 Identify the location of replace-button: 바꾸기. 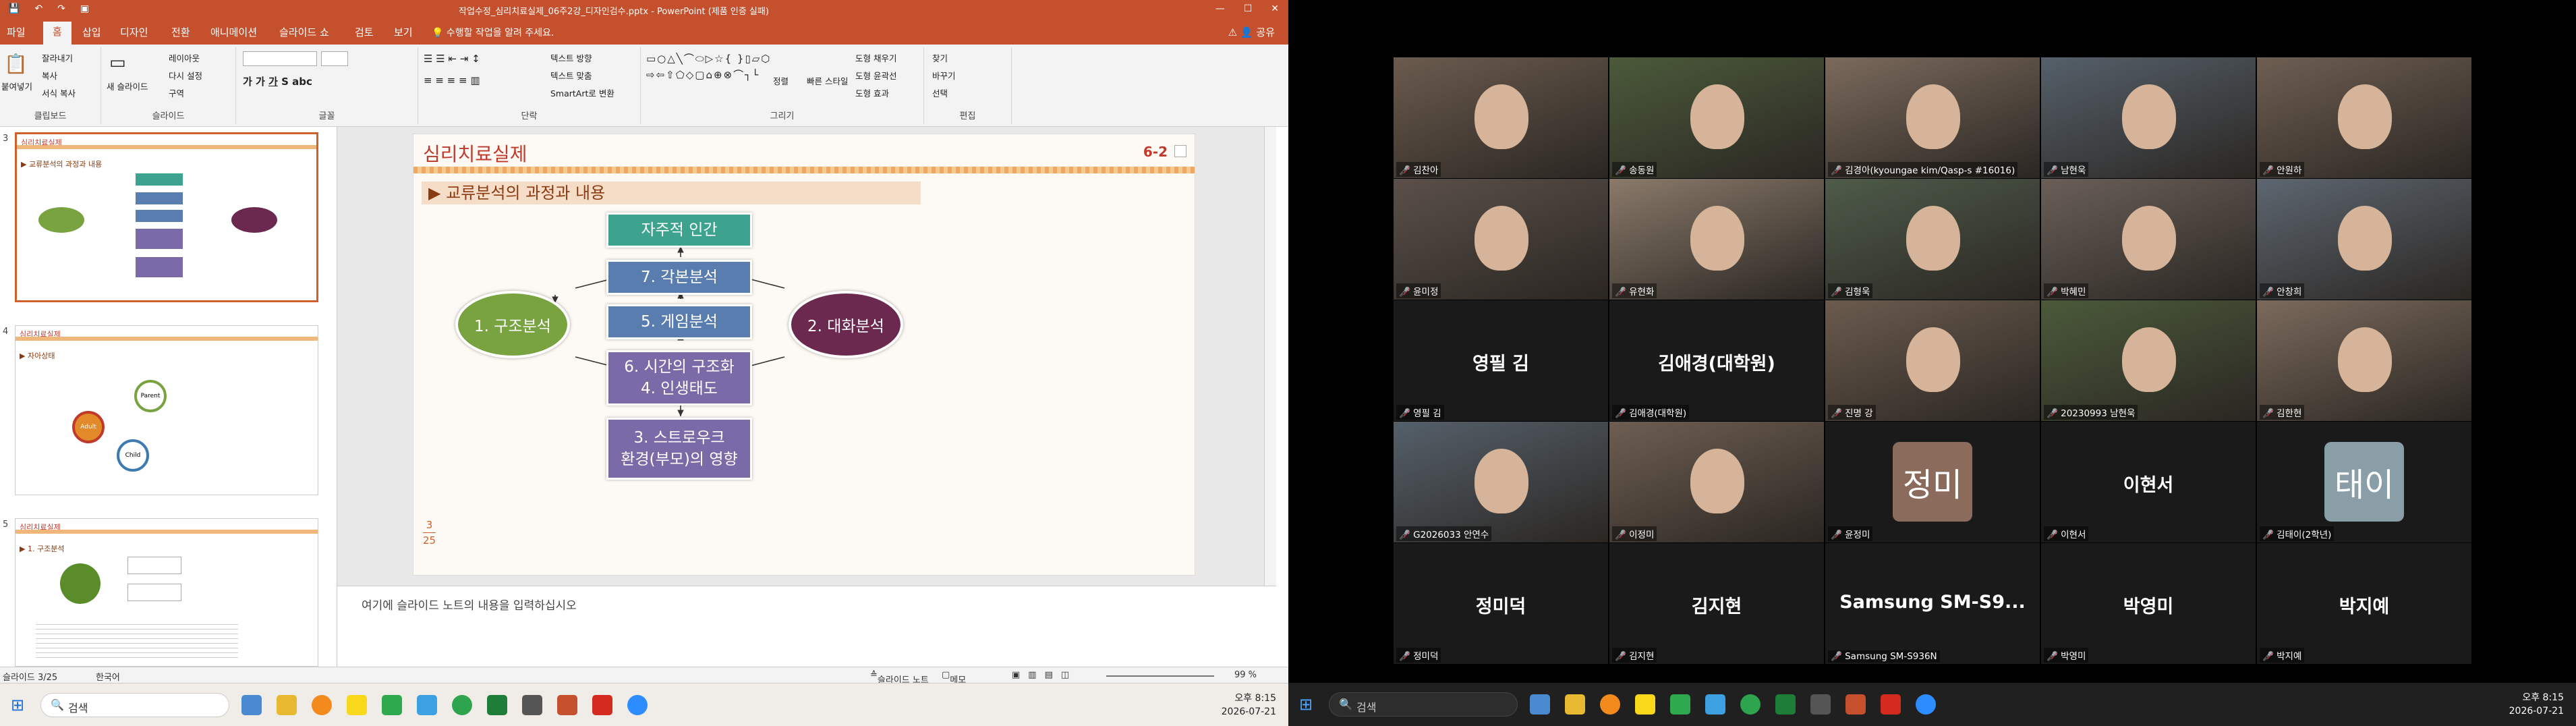
(944, 75).